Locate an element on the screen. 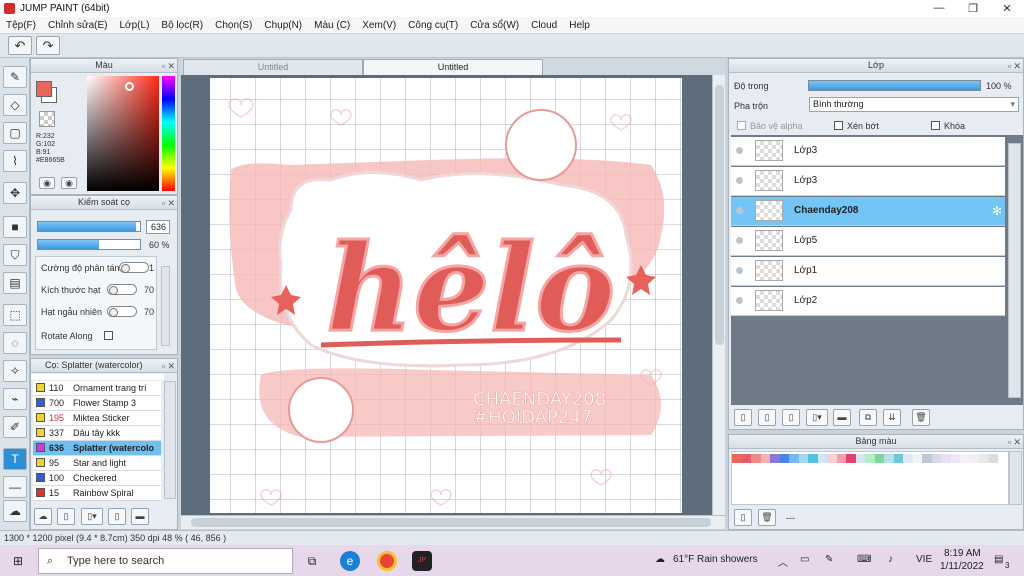 This screenshot has width=1024, height=576. clip-checkbox is located at coordinates (838, 125).